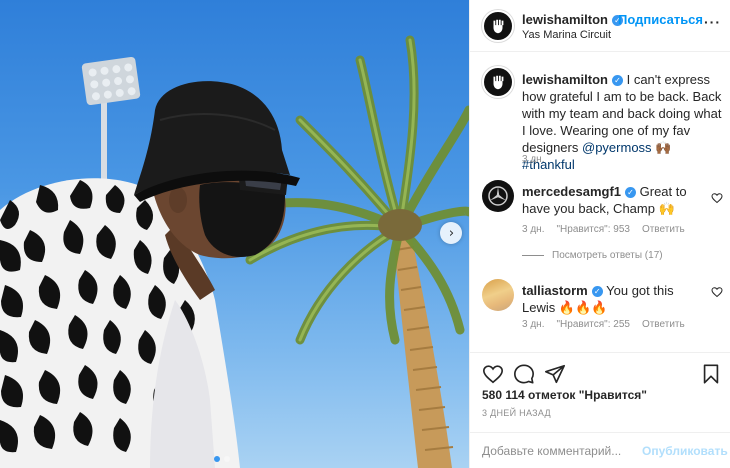 This screenshot has height=468, width=730. Describe the element at coordinates (555, 374) in the screenshot. I see `share-icon` at that location.